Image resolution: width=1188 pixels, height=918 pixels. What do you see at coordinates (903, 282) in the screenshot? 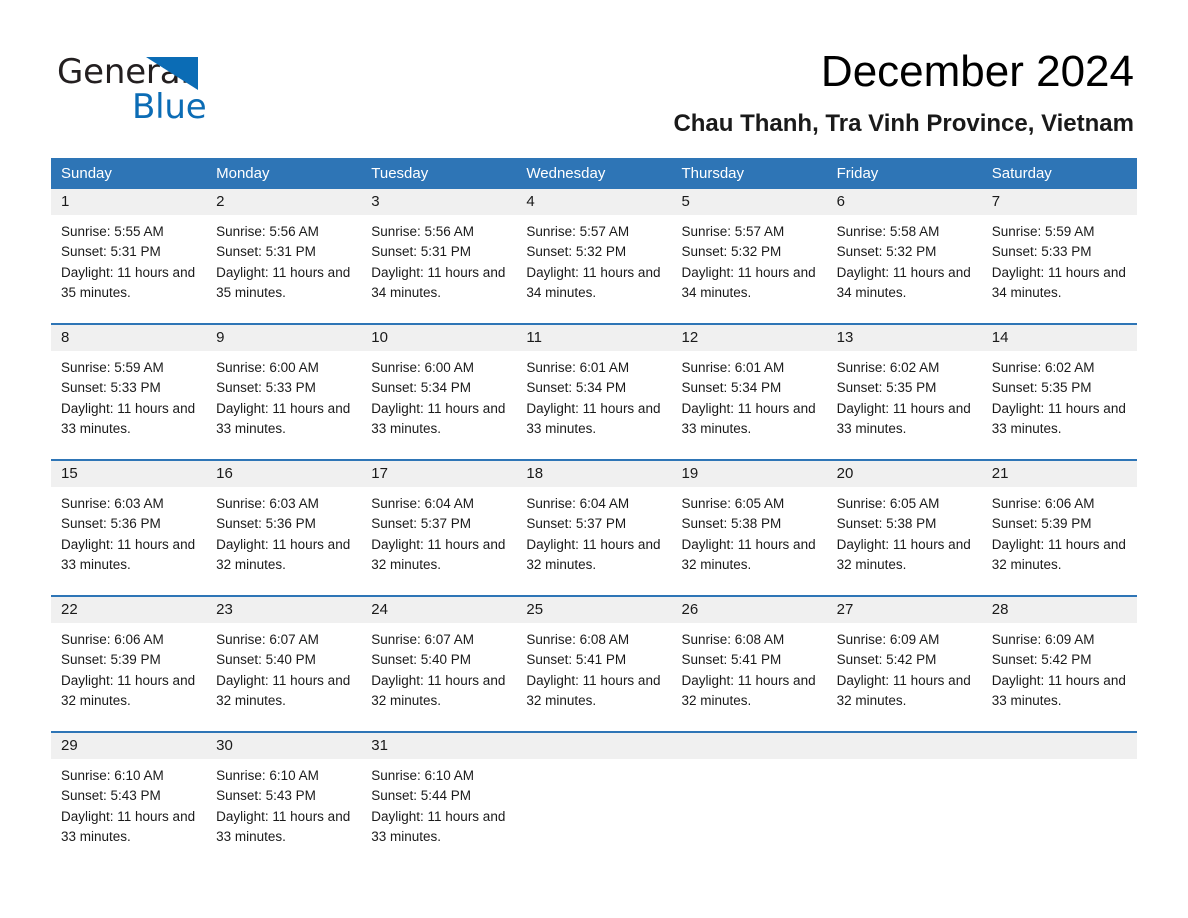
I see `daylight-text: Daylight: 11 hours and 34 minutes.` at bounding box center [903, 282].